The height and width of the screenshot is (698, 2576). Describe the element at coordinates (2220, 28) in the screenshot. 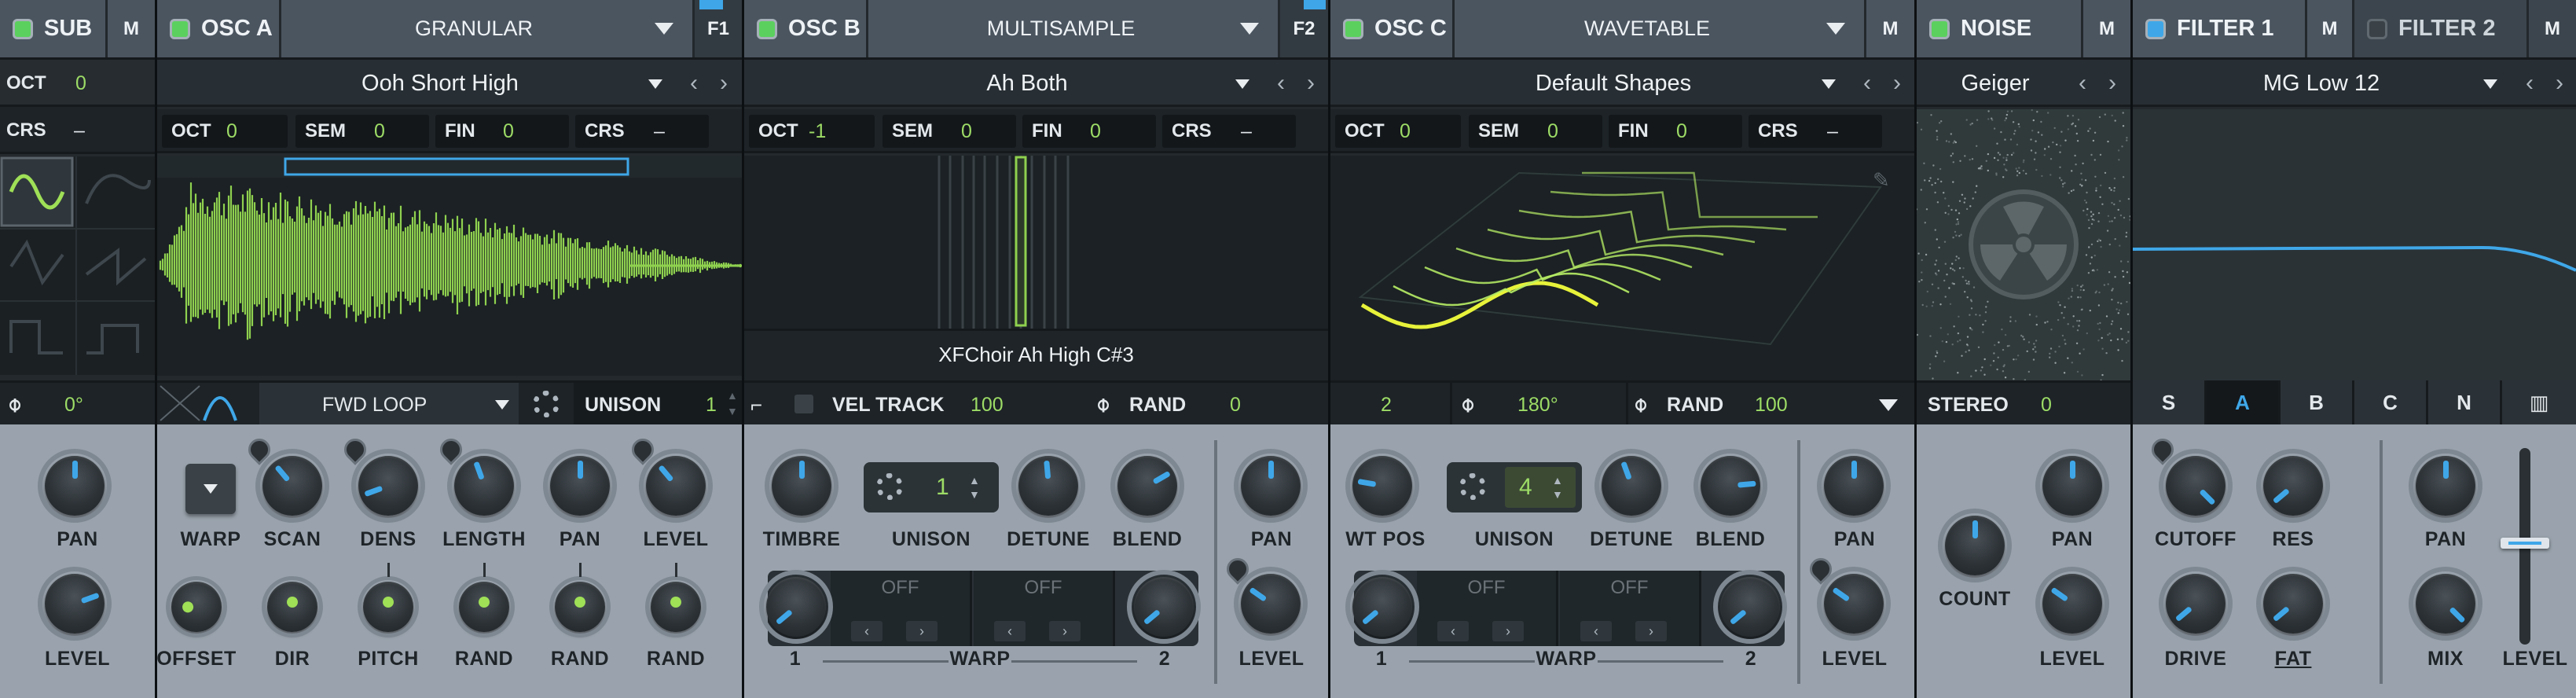

I see `filter1-toggle: FILTER 1` at that location.